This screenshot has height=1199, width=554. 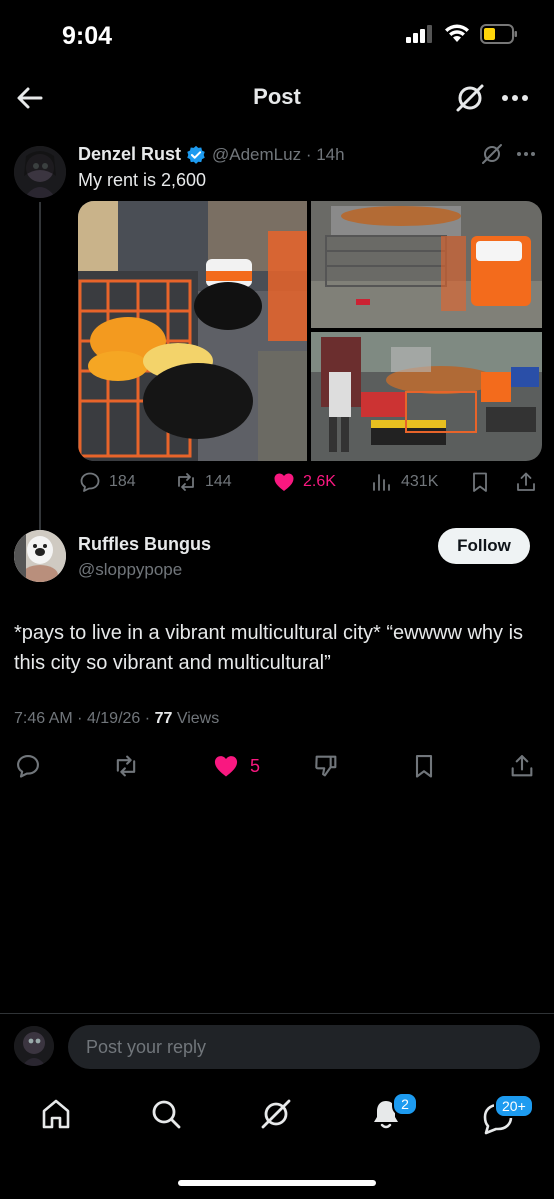 I want to click on parent-timestamp: 14h, so click(x=330, y=154).